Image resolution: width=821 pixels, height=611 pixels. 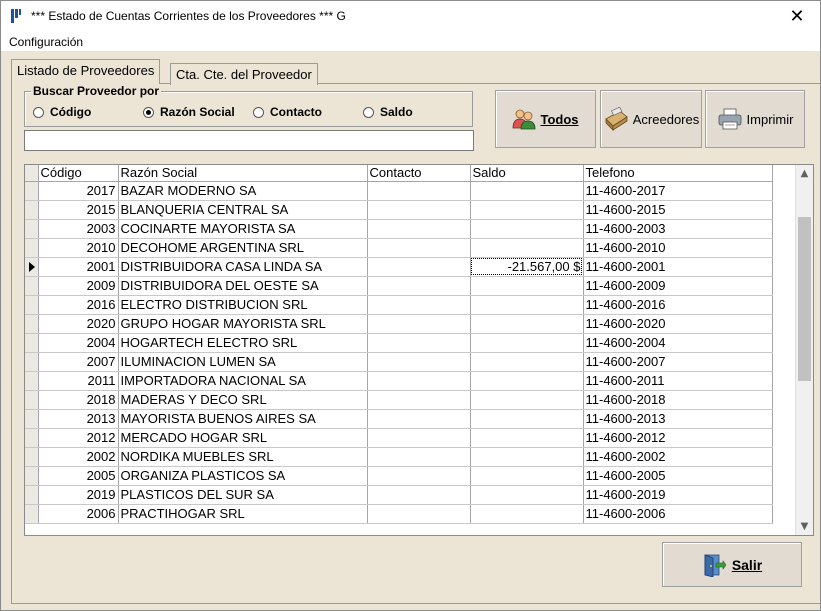 What do you see at coordinates (804, 299) in the screenshot?
I see `scroll-thumb` at bounding box center [804, 299].